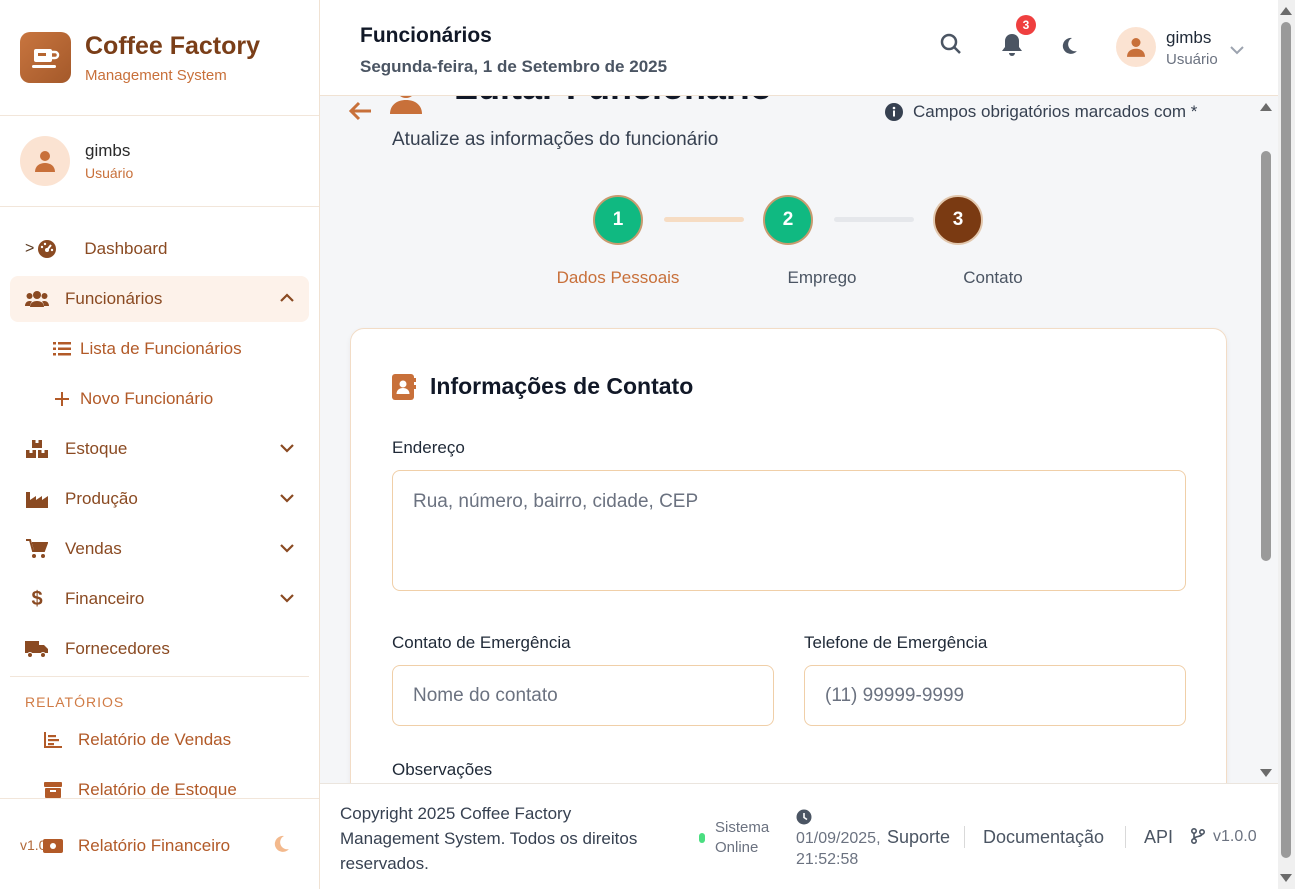 This screenshot has width=1295, height=889. What do you see at coordinates (117, 648) in the screenshot?
I see `sidebar-item-label: Fornecedores` at bounding box center [117, 648].